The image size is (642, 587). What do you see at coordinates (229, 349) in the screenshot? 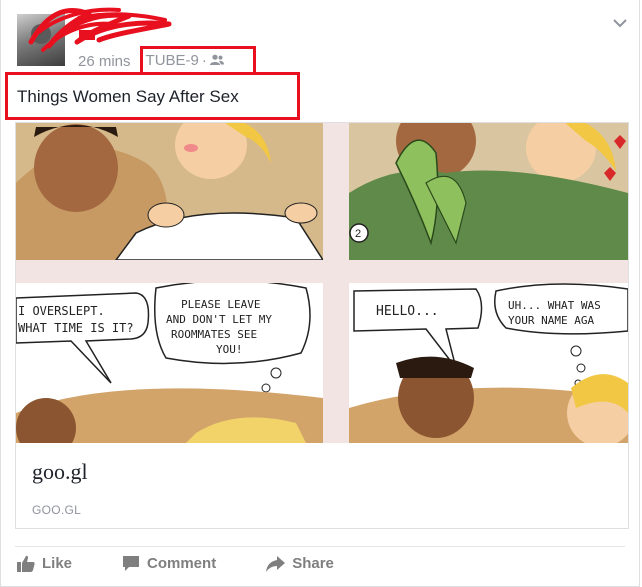
I see `comic-panel3b-line4: YOU!` at bounding box center [229, 349].